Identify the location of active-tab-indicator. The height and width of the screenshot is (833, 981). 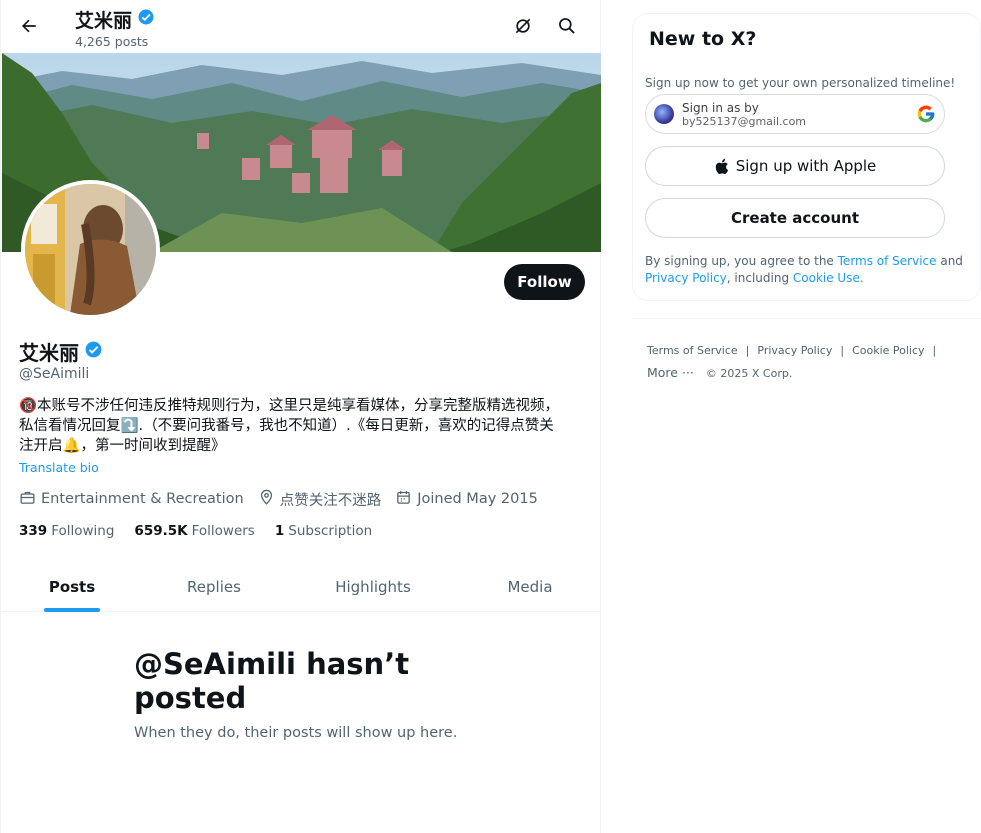
(72, 610).